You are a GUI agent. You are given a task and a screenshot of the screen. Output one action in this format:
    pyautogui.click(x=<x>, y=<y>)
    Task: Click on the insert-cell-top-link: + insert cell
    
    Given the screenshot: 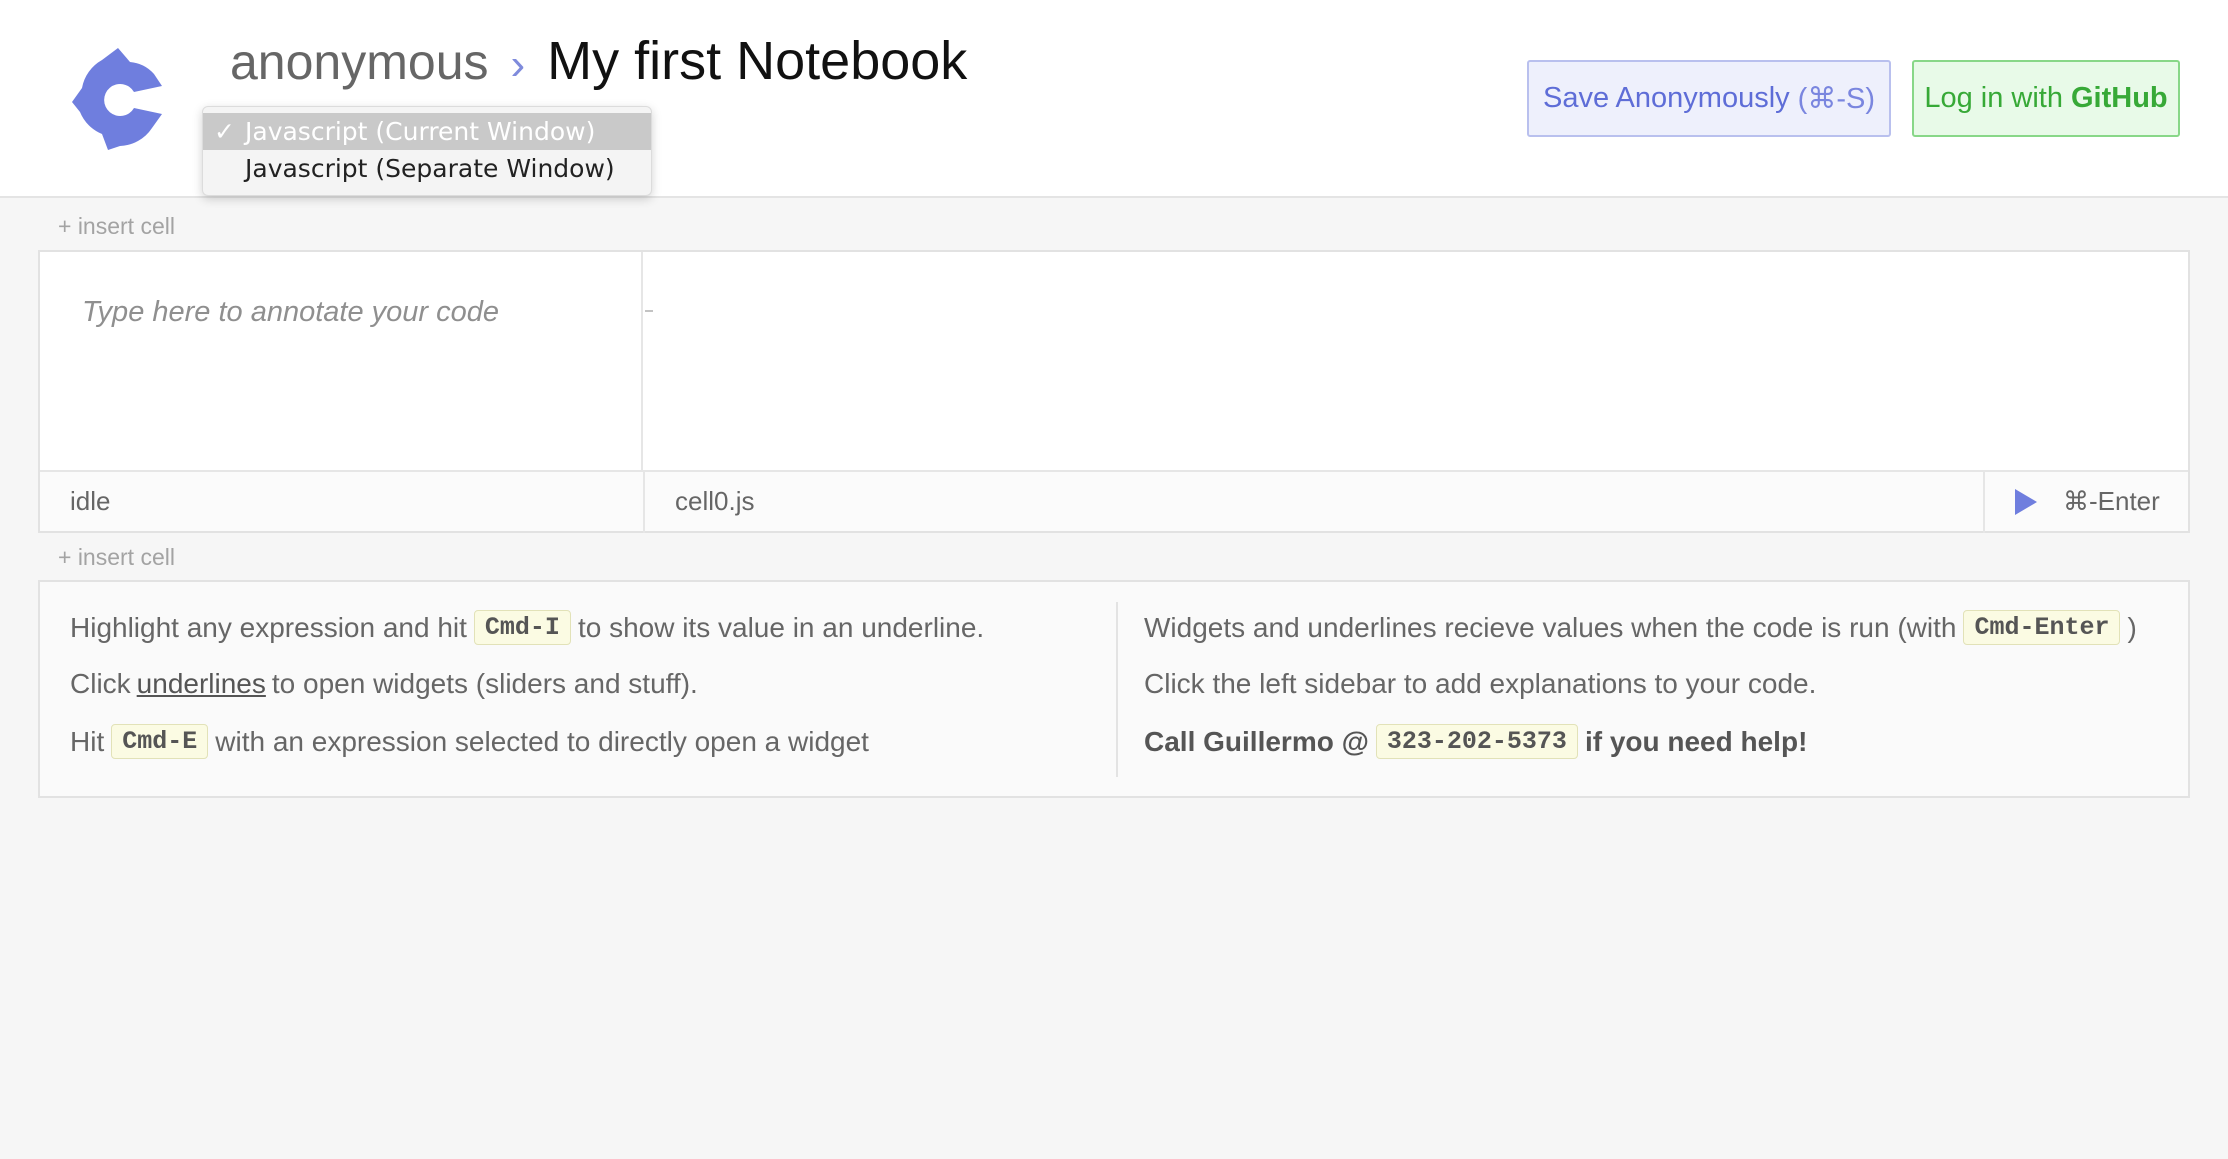 What is the action you would take?
    pyautogui.click(x=116, y=226)
    